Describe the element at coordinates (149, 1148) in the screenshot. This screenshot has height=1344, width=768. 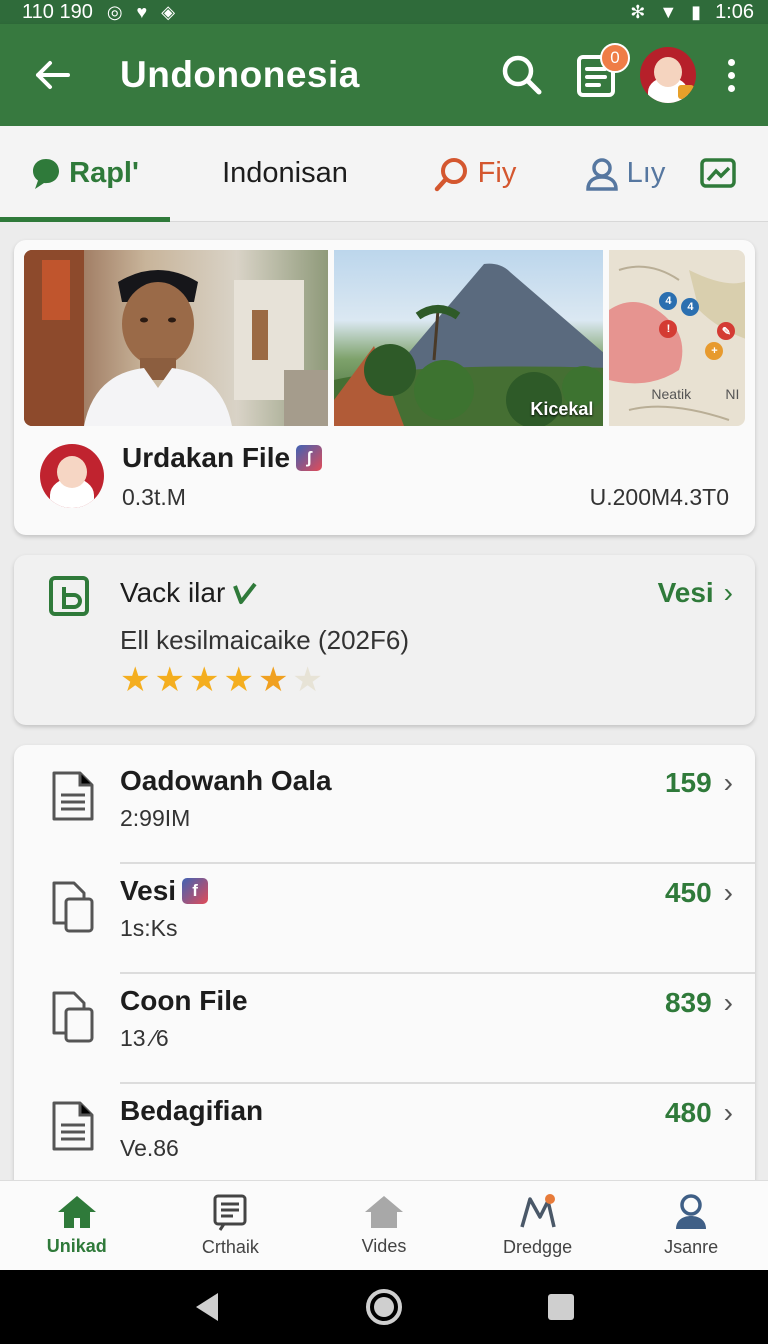
I see `file-meta: Ve.86` at that location.